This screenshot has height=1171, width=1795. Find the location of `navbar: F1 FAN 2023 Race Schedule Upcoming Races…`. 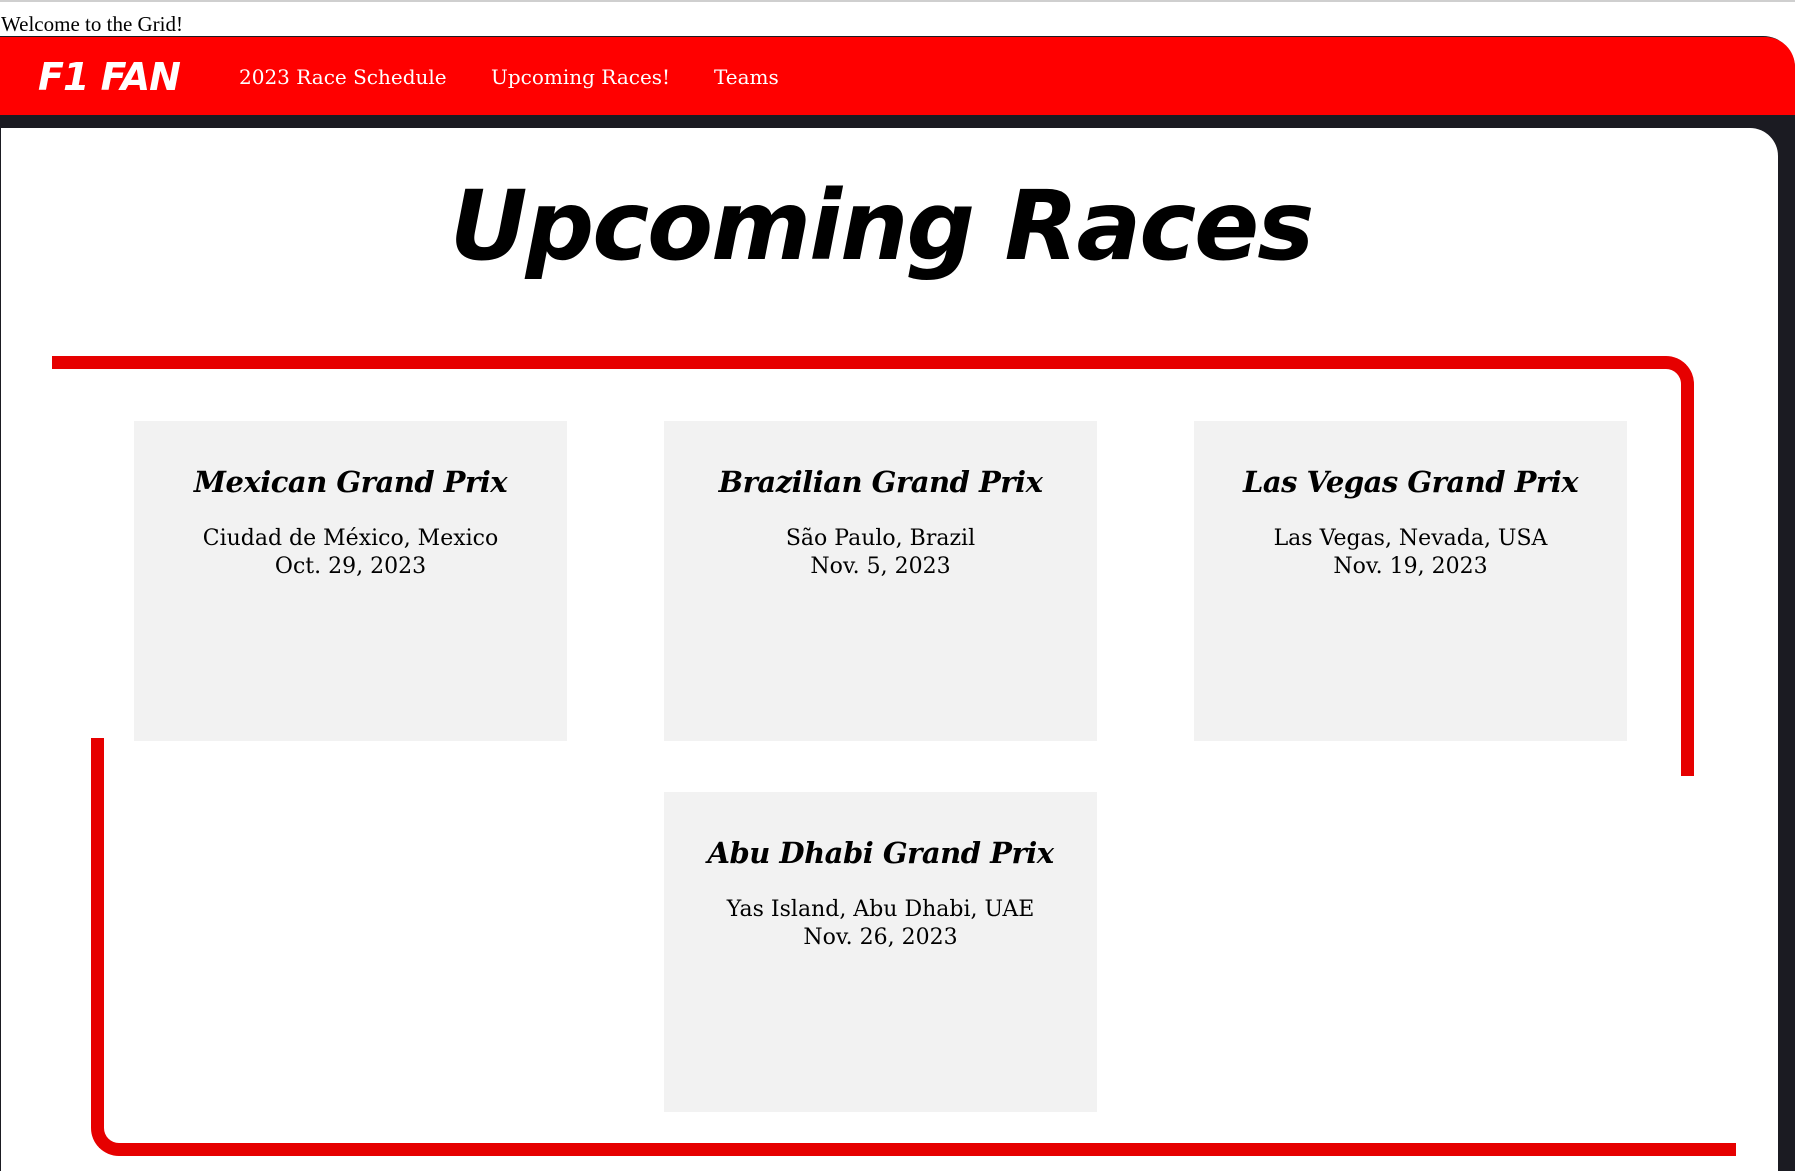

navbar: F1 FAN 2023 Race Schedule Upcoming Races… is located at coordinates (897, 76).